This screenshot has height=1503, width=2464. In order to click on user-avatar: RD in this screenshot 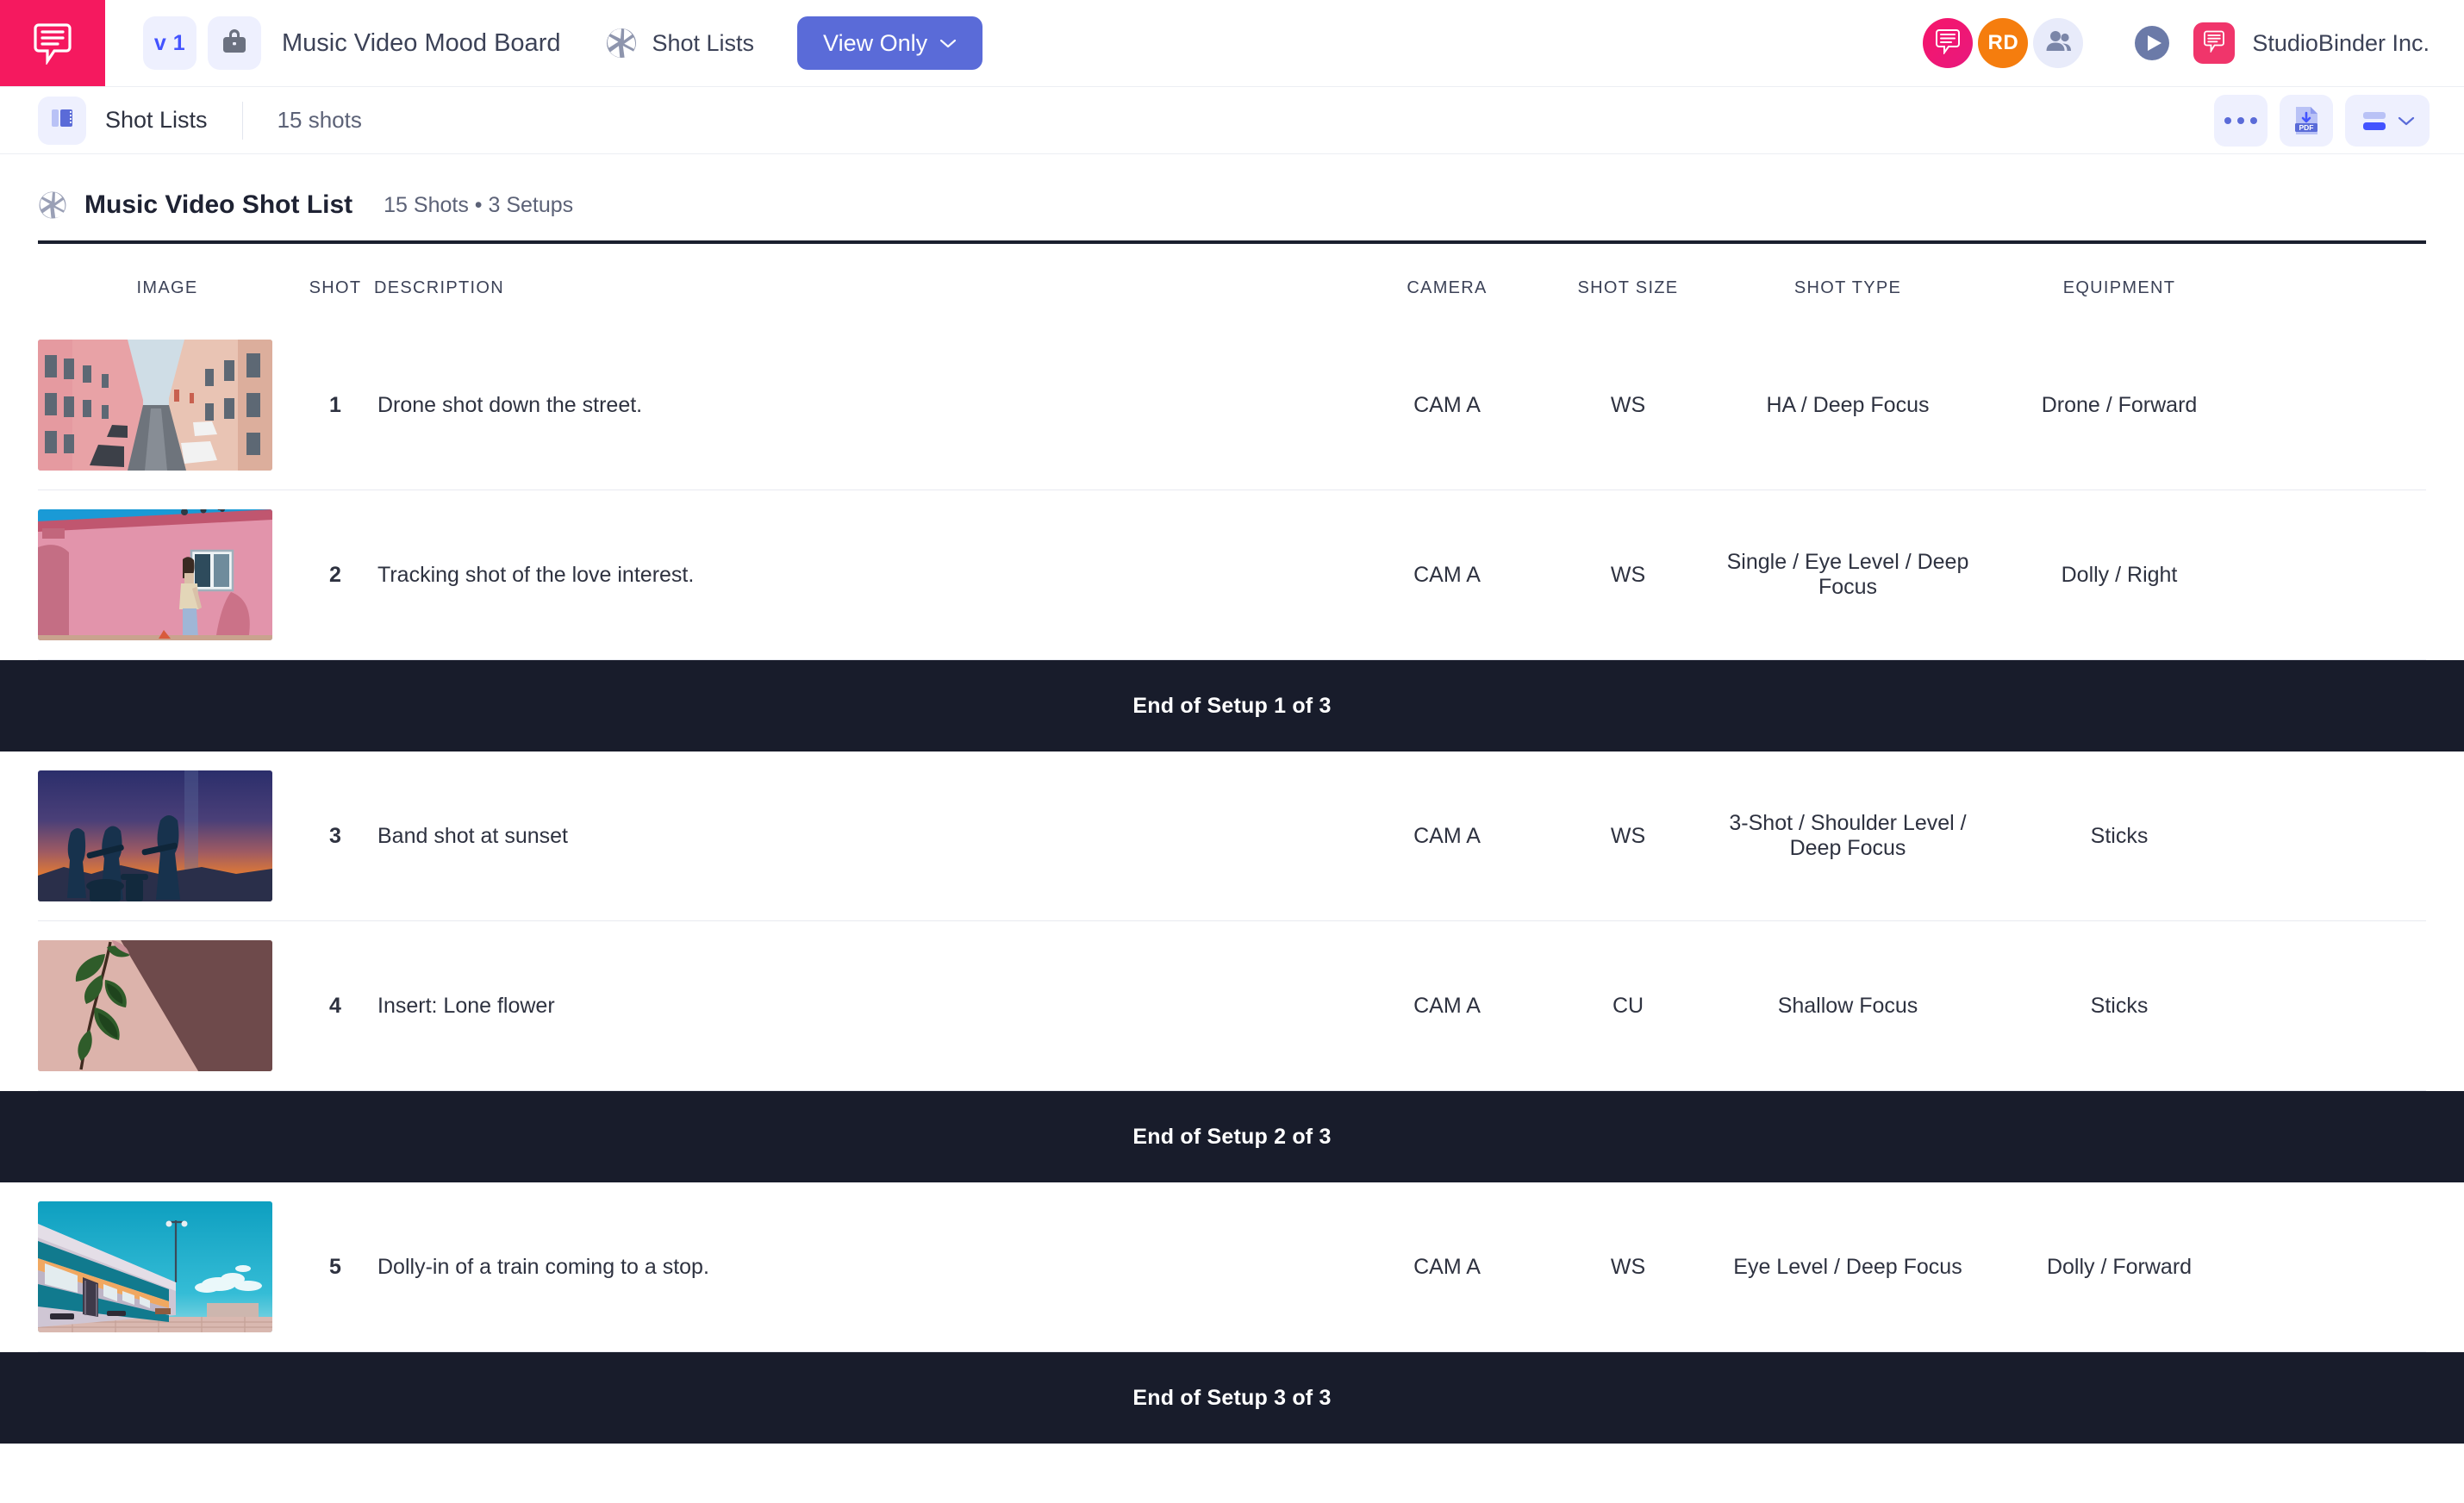, I will do `click(2003, 43)`.